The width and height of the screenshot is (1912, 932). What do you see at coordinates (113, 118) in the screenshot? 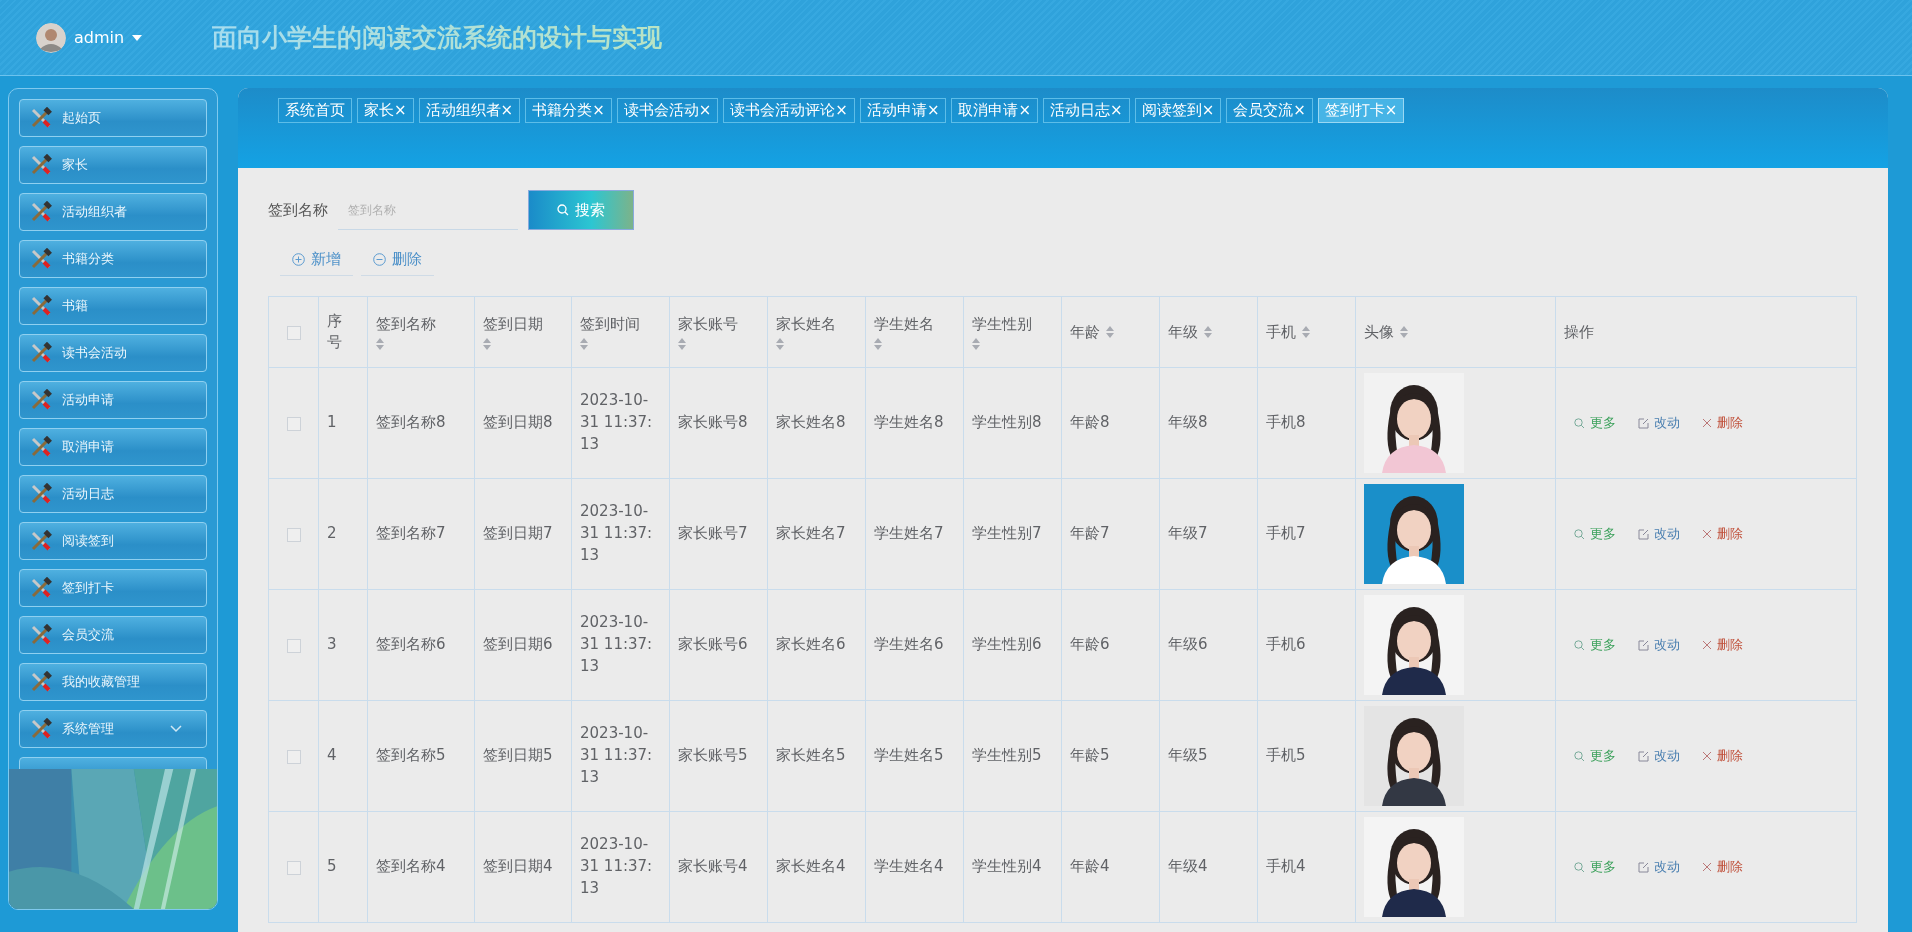
I see `sidebar-item: 起始页` at bounding box center [113, 118].